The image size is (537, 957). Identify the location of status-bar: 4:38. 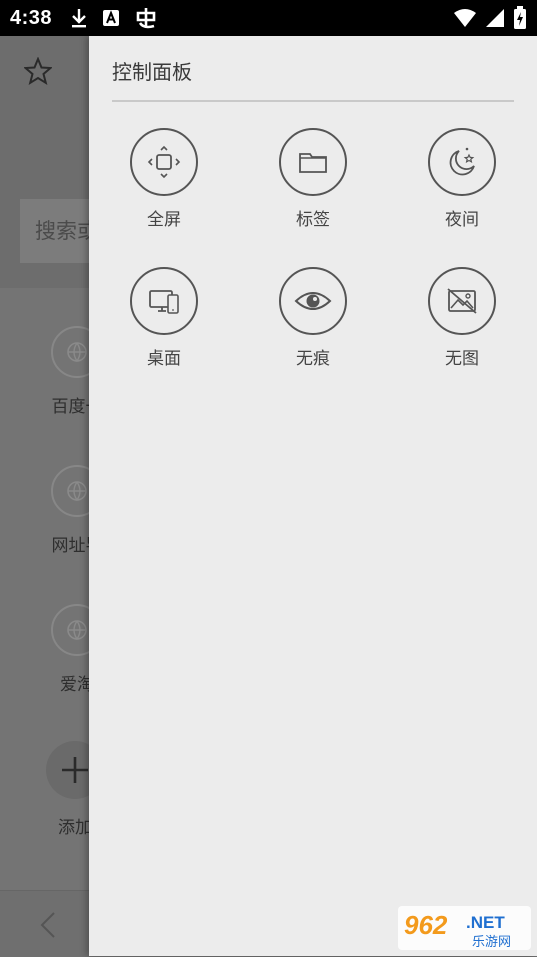
(268, 18).